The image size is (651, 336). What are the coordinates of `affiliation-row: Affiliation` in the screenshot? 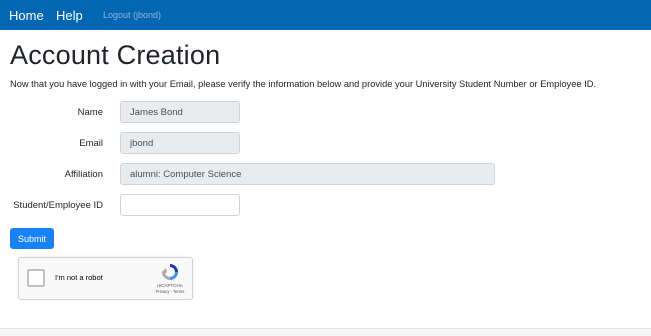 It's located at (325, 175).